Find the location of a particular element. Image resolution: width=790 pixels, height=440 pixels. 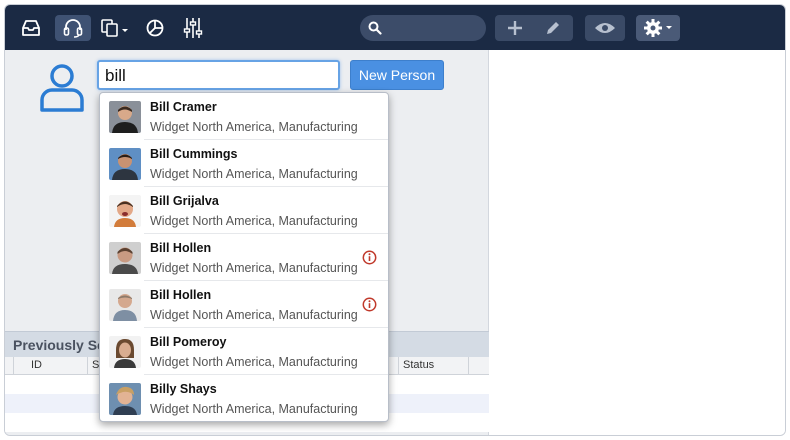

inbox-button is located at coordinates (31, 28).